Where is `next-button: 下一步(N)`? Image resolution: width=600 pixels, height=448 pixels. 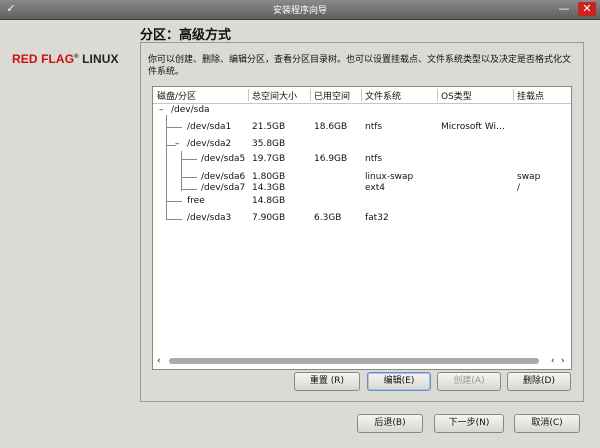
next-button: 下一步(N) is located at coordinates (469, 423).